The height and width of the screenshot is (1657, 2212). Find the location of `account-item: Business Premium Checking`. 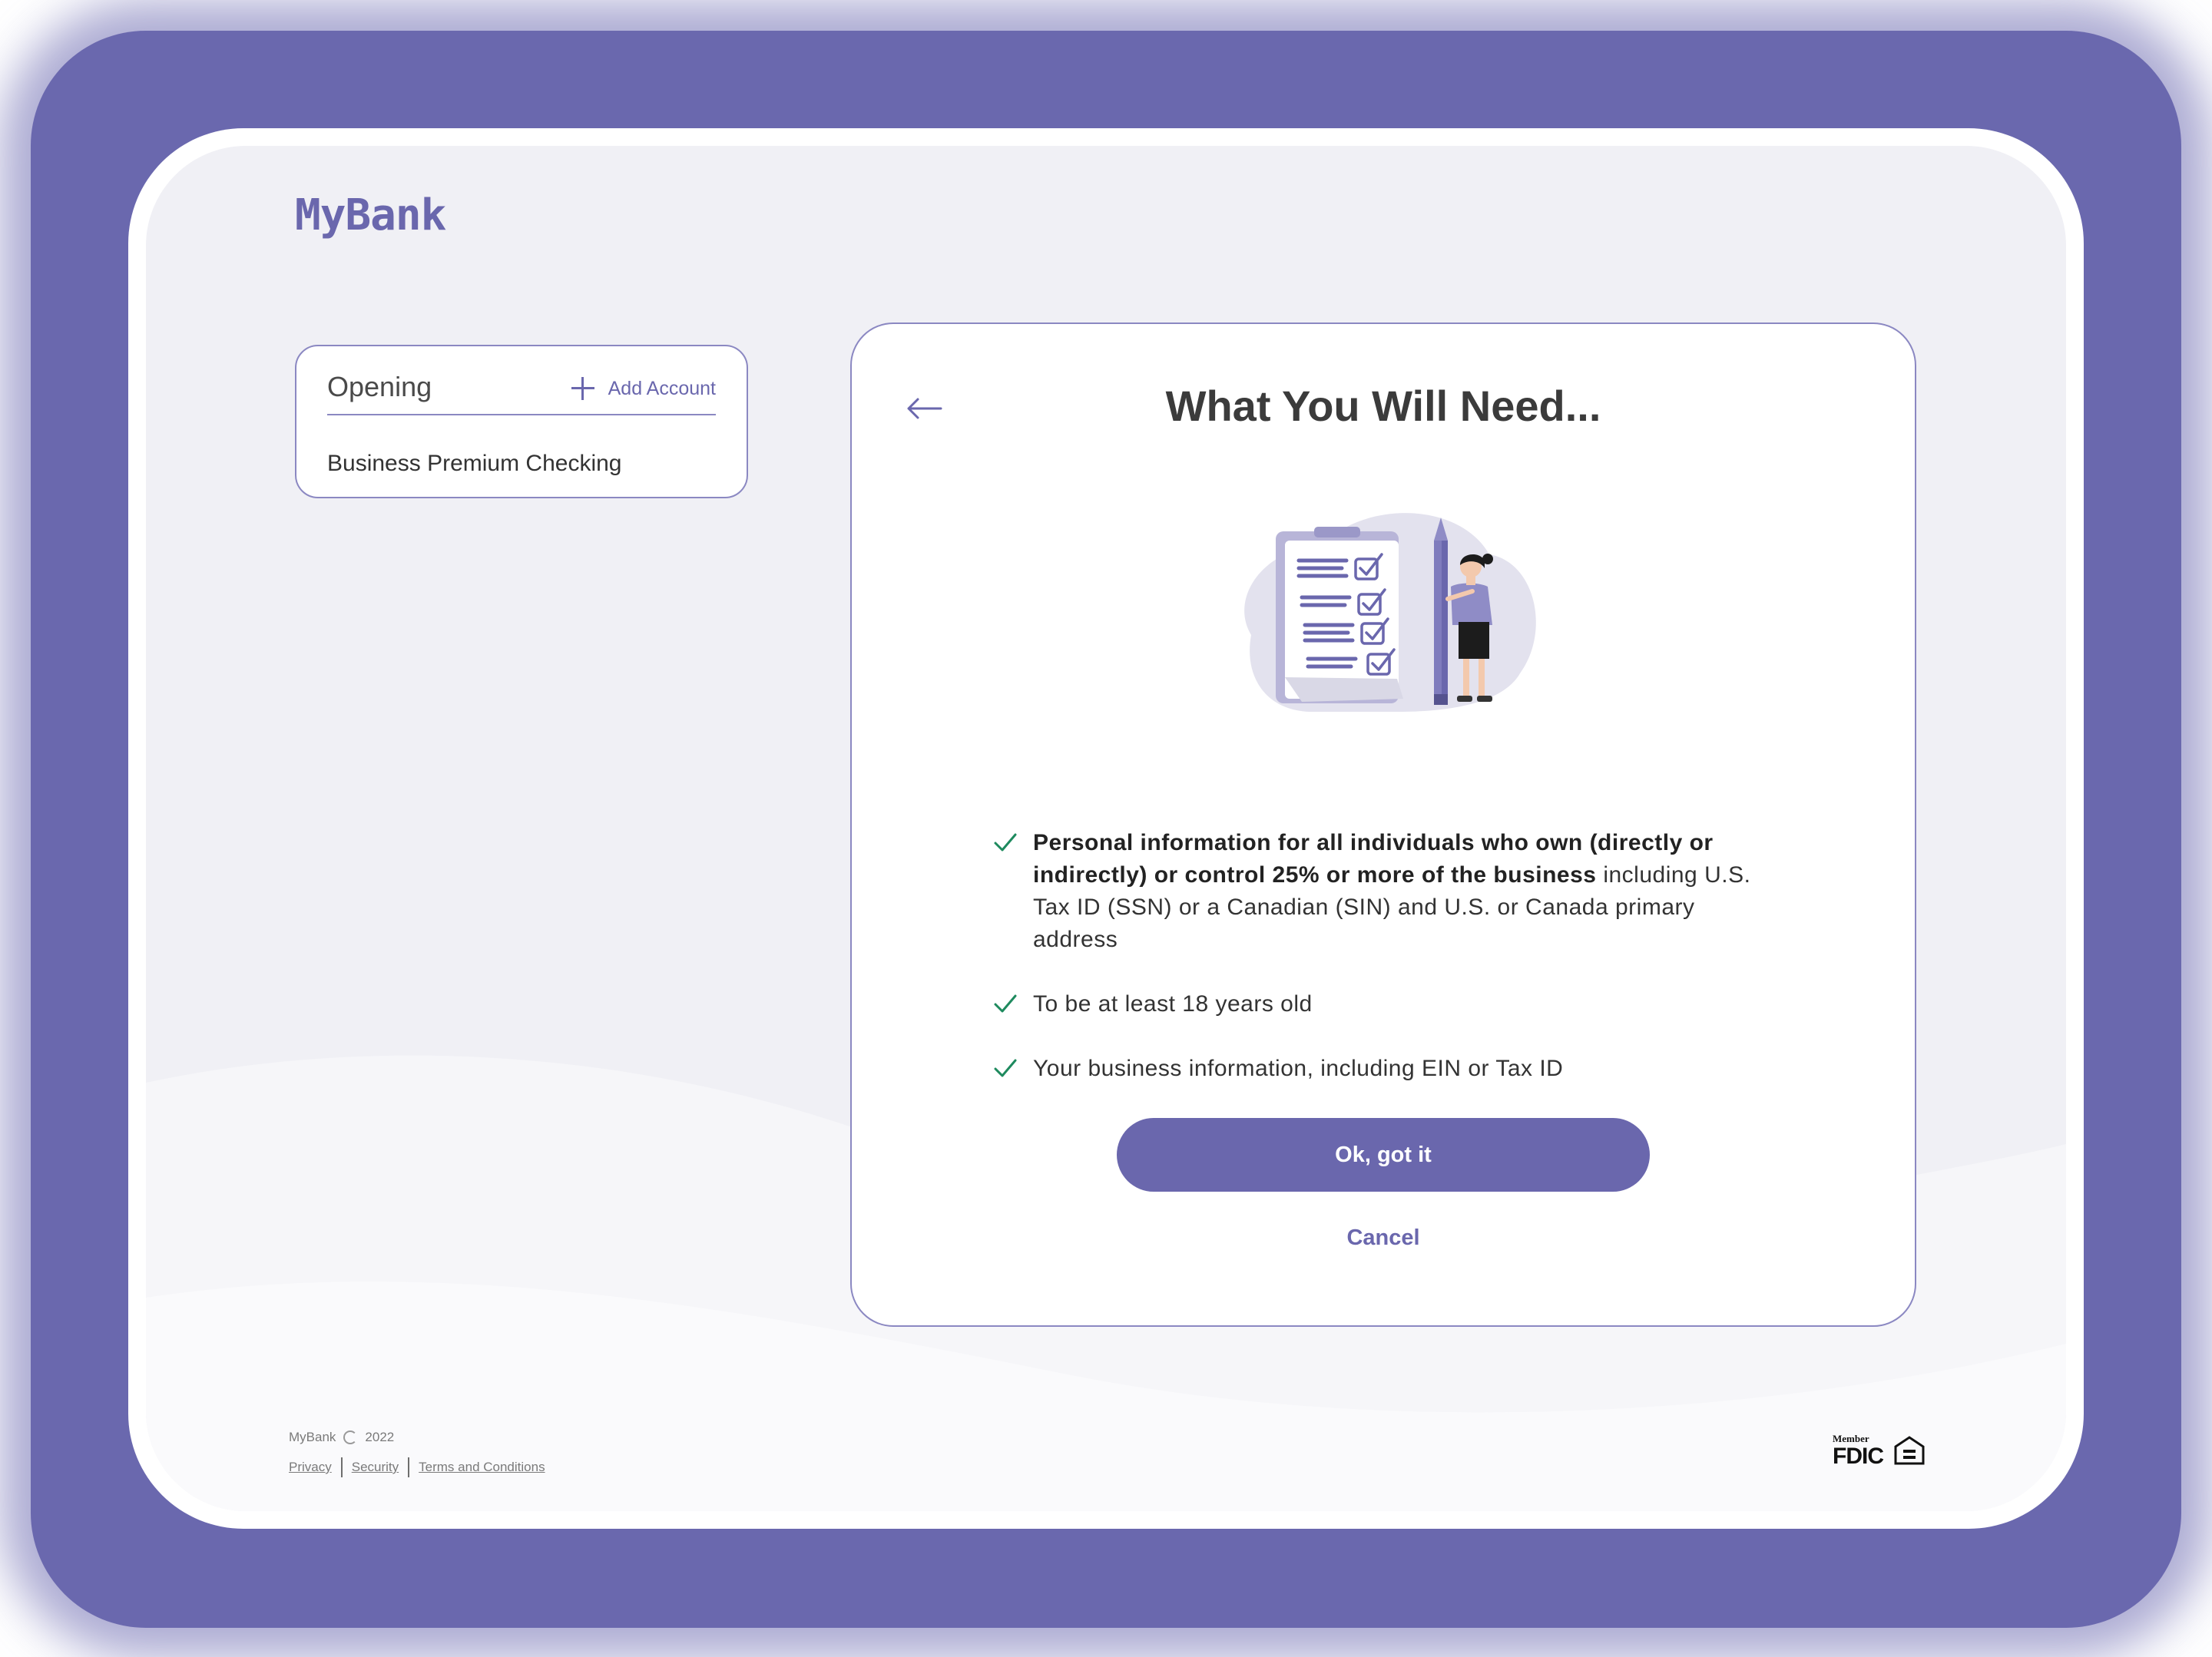

account-item: Business Premium Checking is located at coordinates (474, 464).